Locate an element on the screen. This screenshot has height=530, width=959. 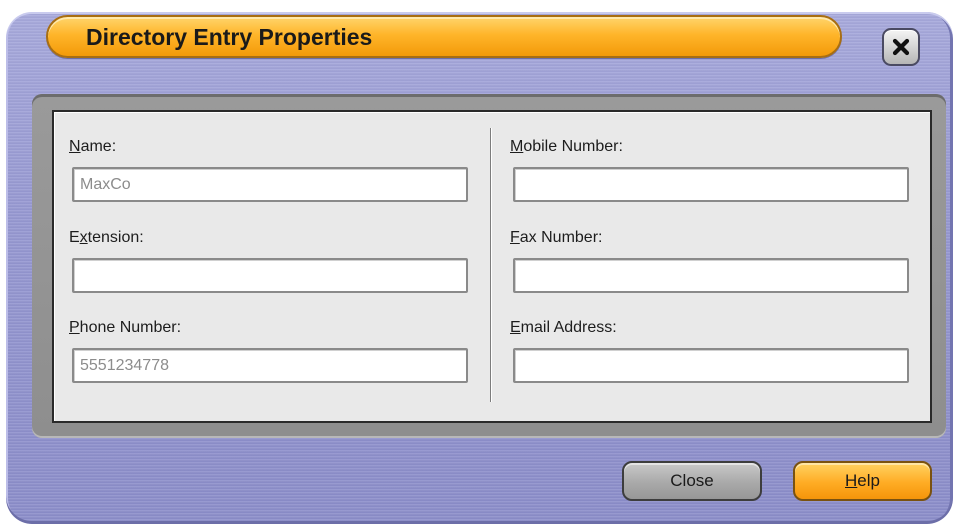
fax-number-label: Fax Number: is located at coordinates (556, 237).